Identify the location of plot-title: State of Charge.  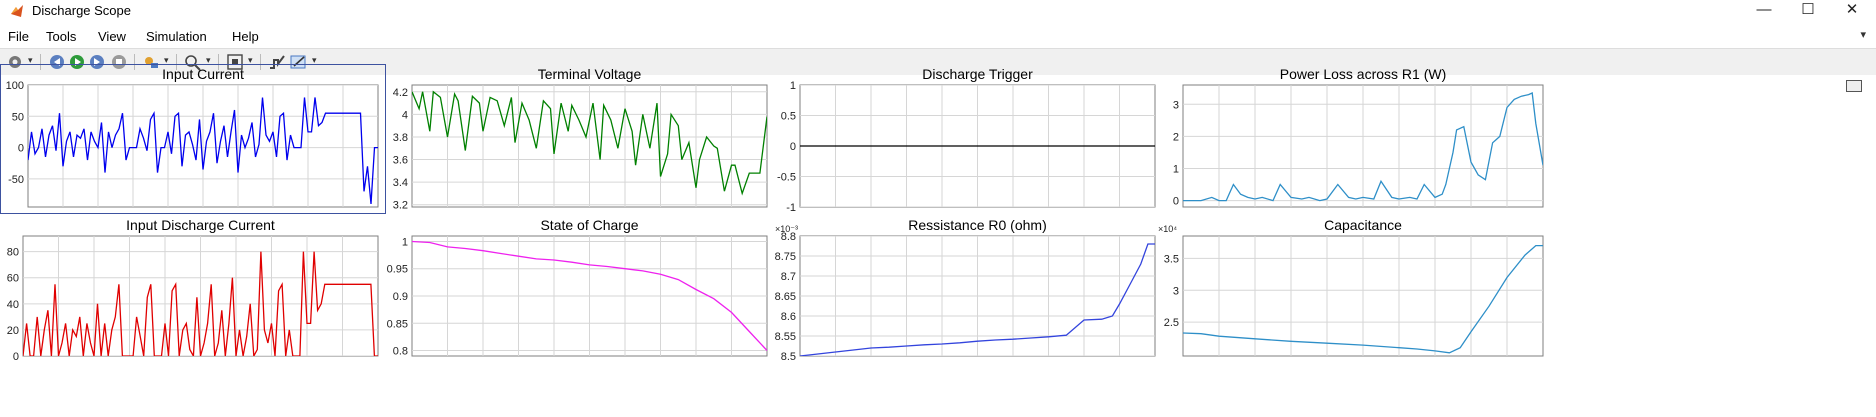
(589, 225).